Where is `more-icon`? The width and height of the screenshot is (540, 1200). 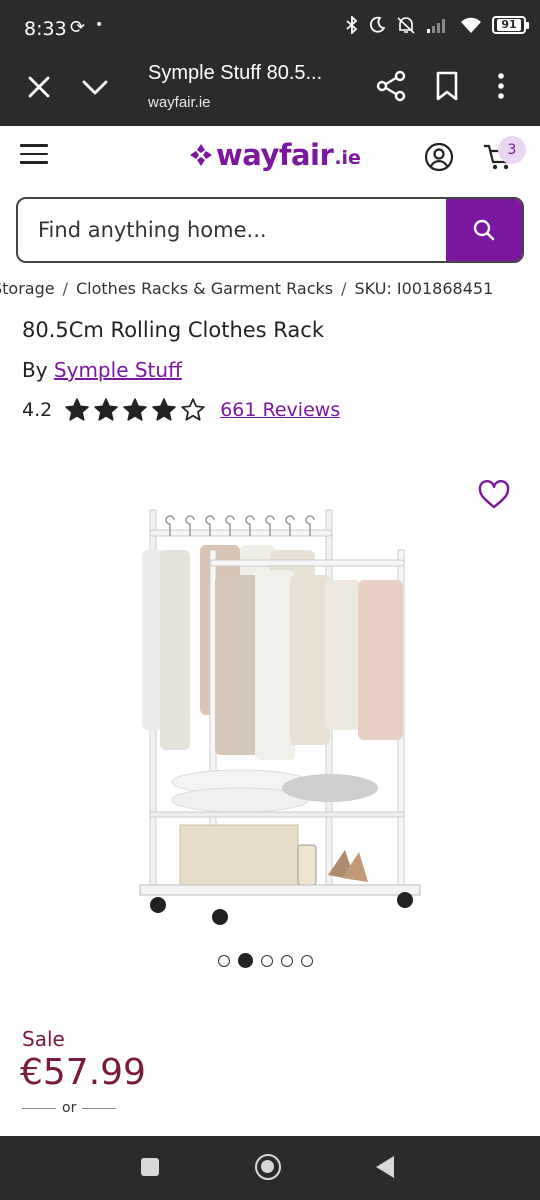 more-icon is located at coordinates (501, 86).